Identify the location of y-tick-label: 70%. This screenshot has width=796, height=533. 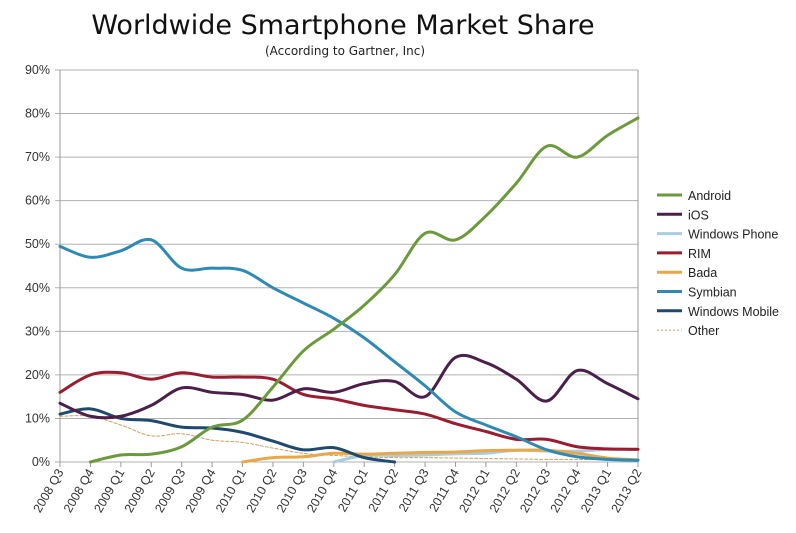
(37, 157).